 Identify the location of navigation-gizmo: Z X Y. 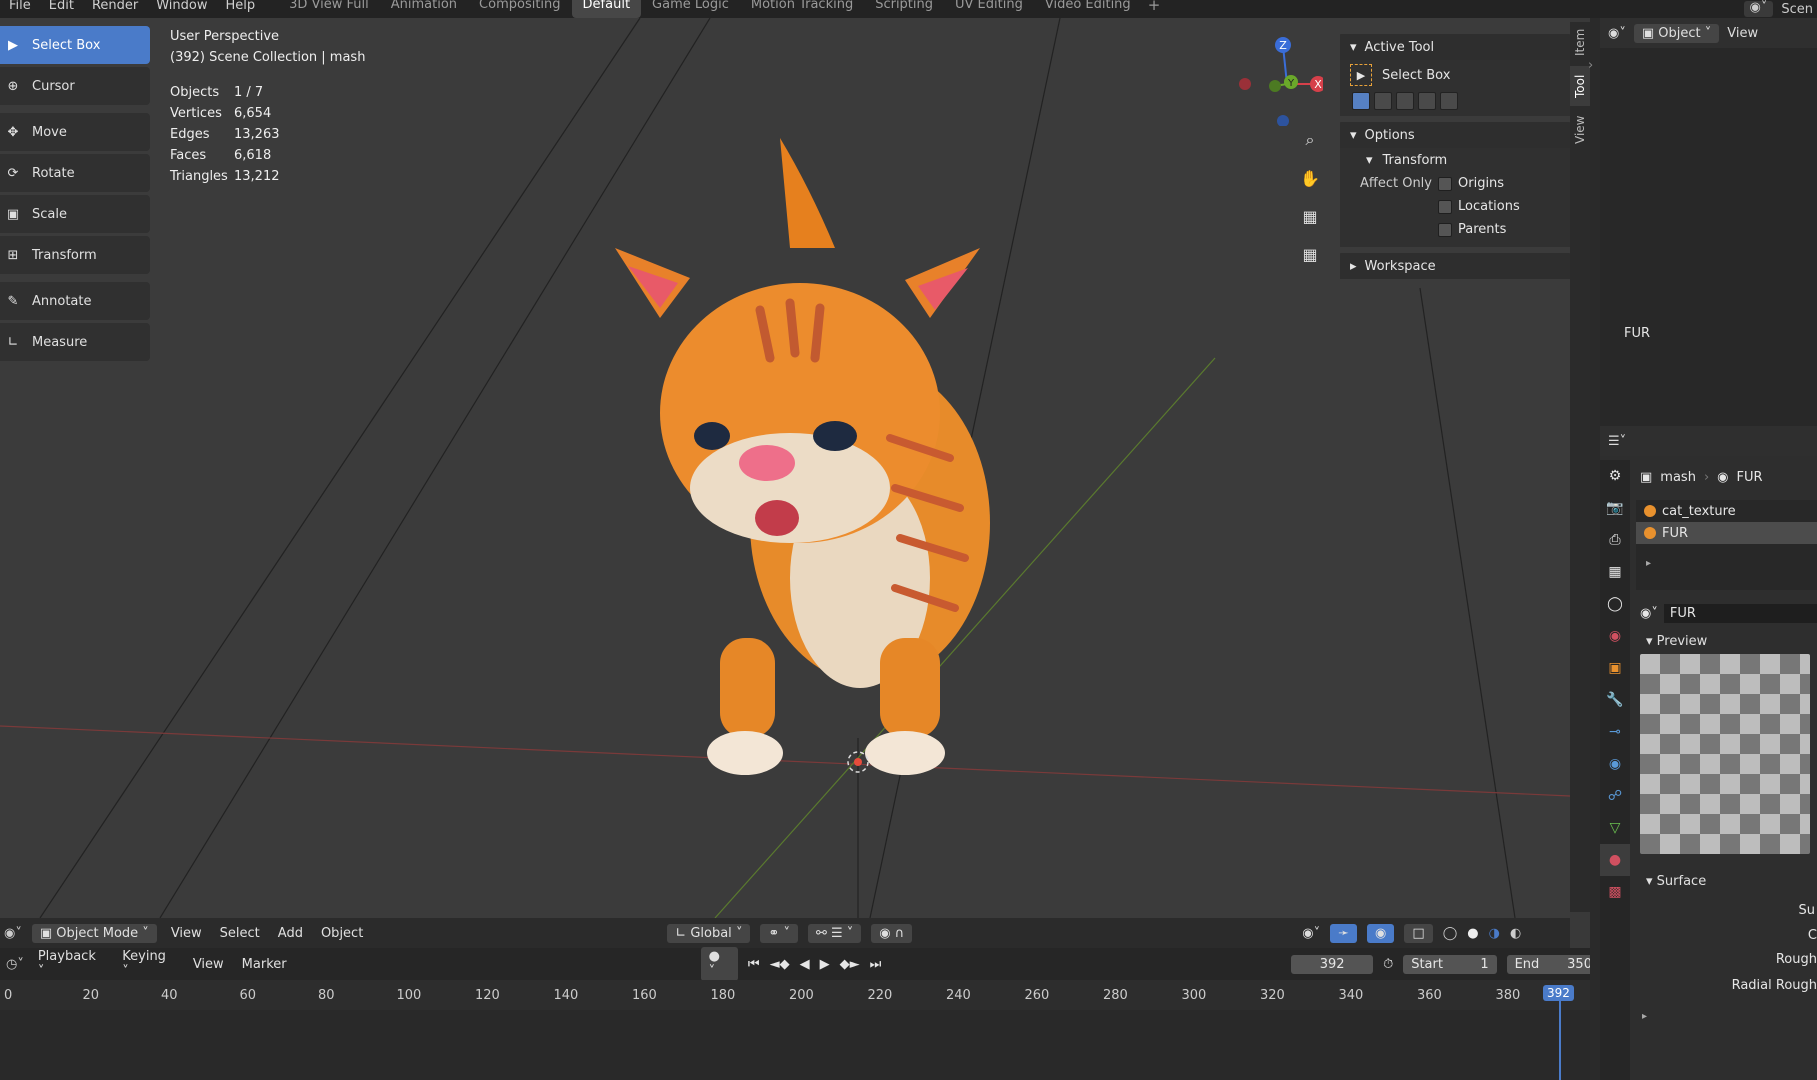
(1278, 76).